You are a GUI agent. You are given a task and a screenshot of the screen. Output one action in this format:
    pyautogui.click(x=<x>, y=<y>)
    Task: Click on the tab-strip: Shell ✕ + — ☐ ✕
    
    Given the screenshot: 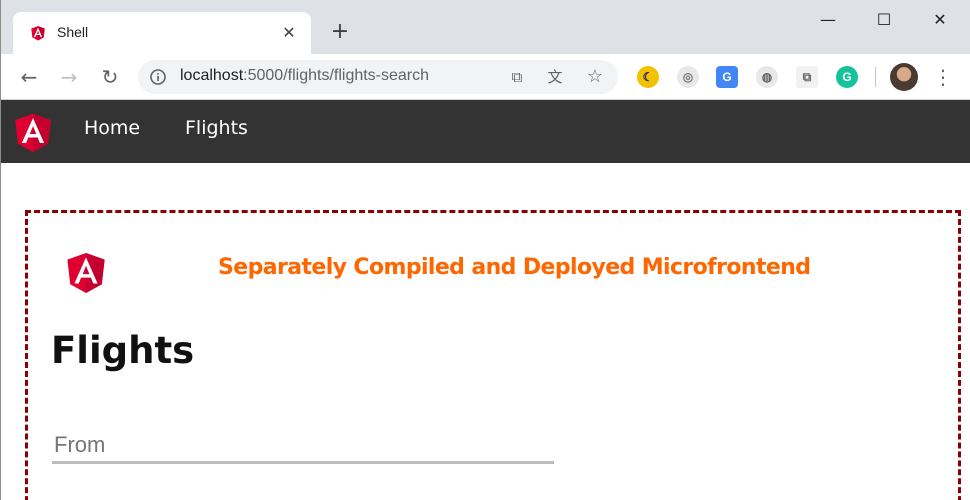 What is the action you would take?
    pyautogui.click(x=485, y=27)
    